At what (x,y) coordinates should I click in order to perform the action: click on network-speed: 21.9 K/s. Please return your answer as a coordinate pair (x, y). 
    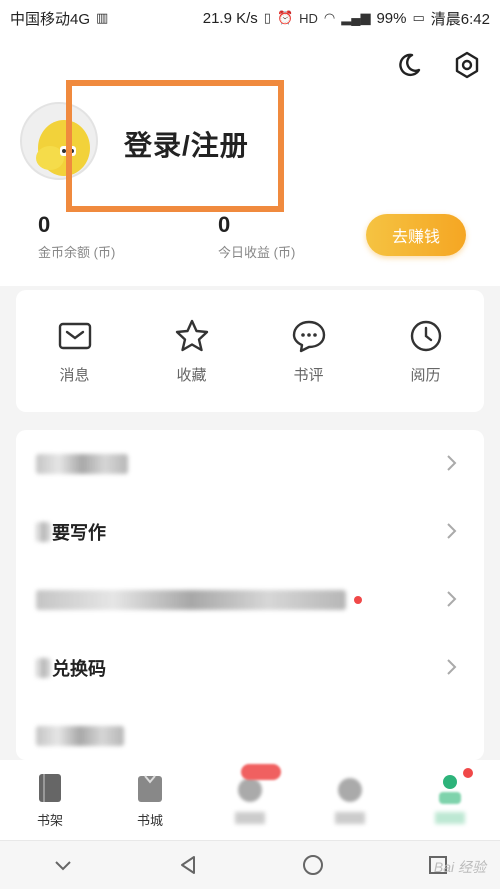
    Looking at the image, I should click on (230, 18).